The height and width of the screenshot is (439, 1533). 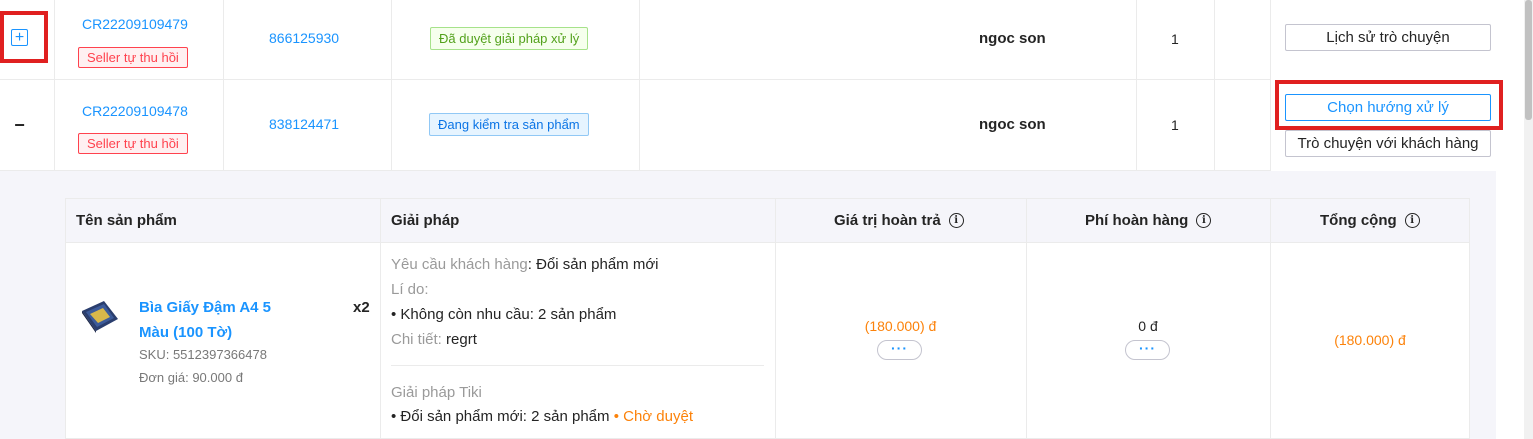 I want to click on product-quantity: x2, so click(x=361, y=307).